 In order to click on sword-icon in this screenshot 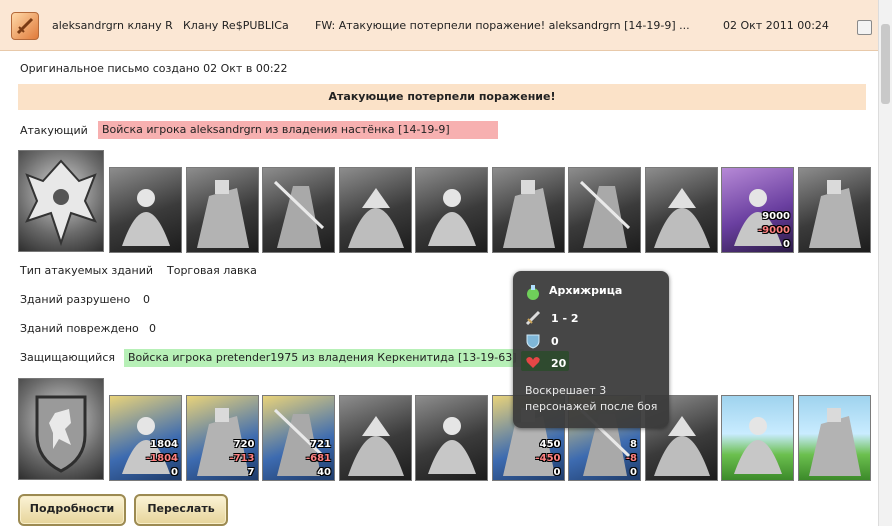, I will do `click(533, 319)`.